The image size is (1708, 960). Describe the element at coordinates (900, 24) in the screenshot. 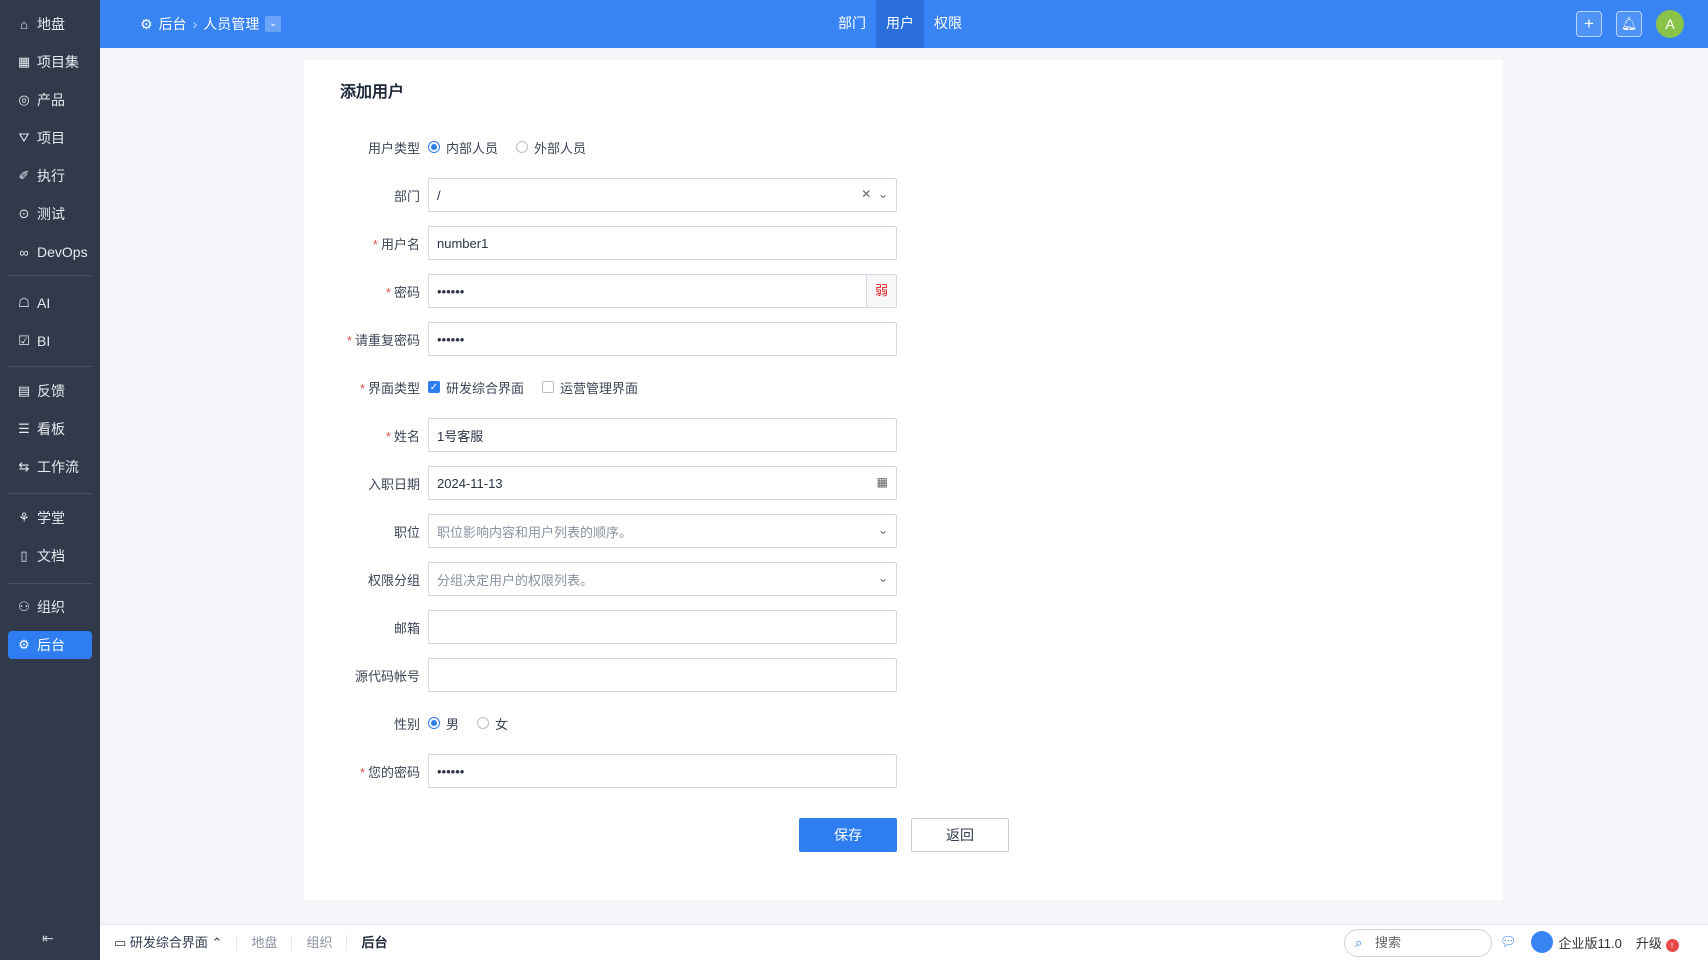

I see `tab-user: 用户` at that location.